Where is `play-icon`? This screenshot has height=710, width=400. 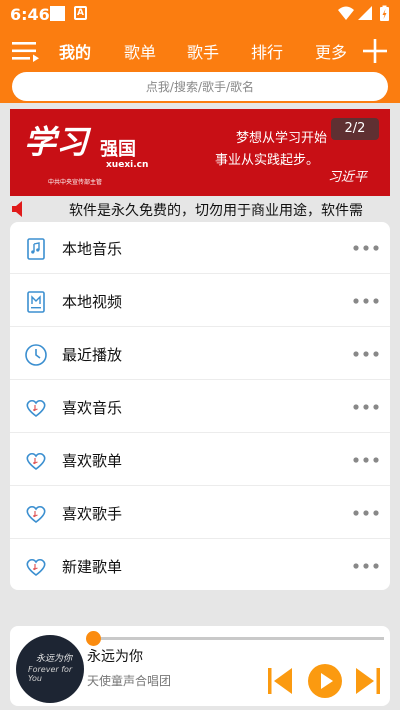
play-icon is located at coordinates (325, 681).